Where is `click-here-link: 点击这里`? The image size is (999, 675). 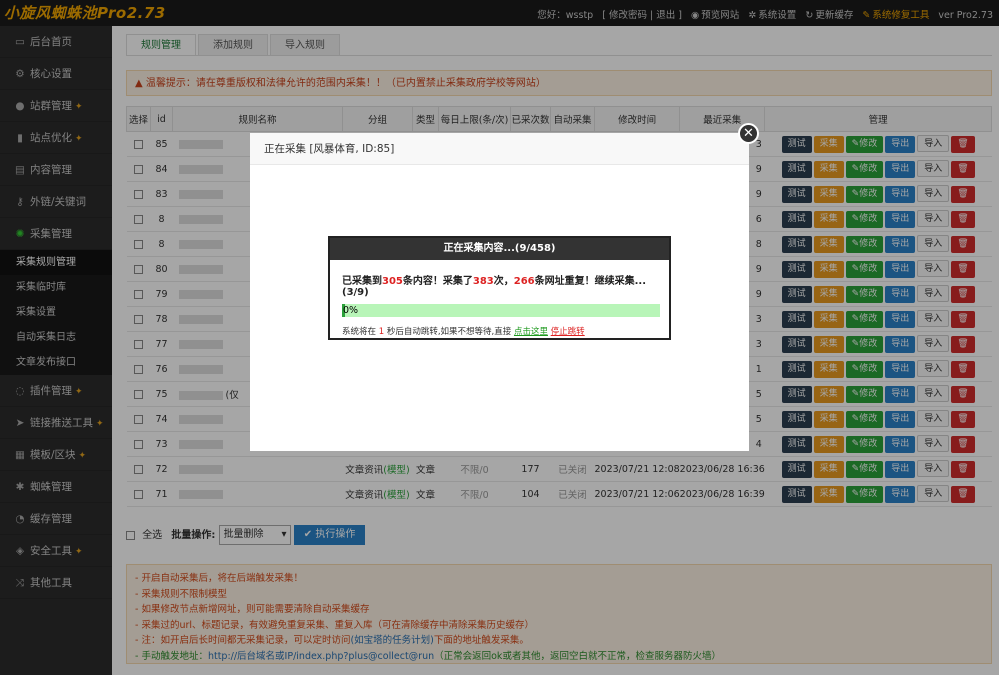 click-here-link: 点击这里 is located at coordinates (531, 332).